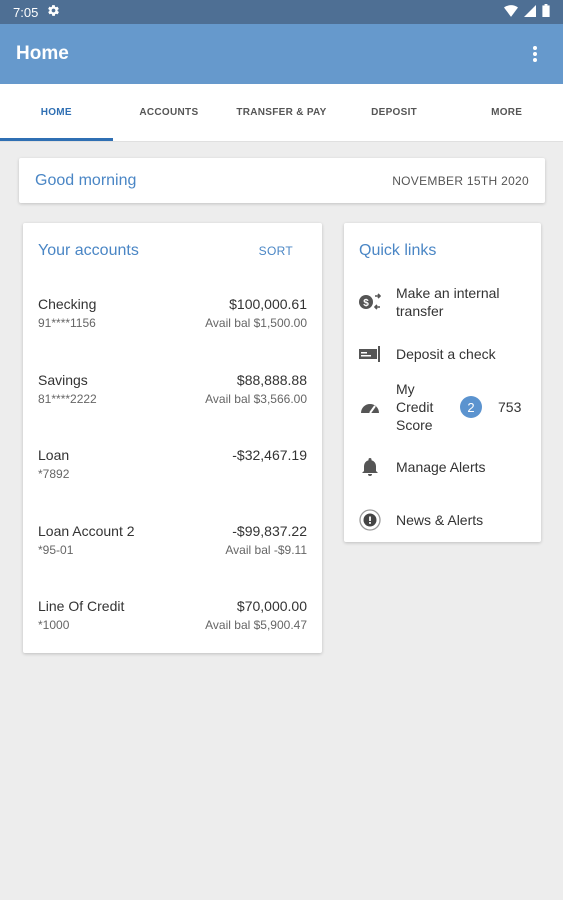  I want to click on battery-icon, so click(546, 12).